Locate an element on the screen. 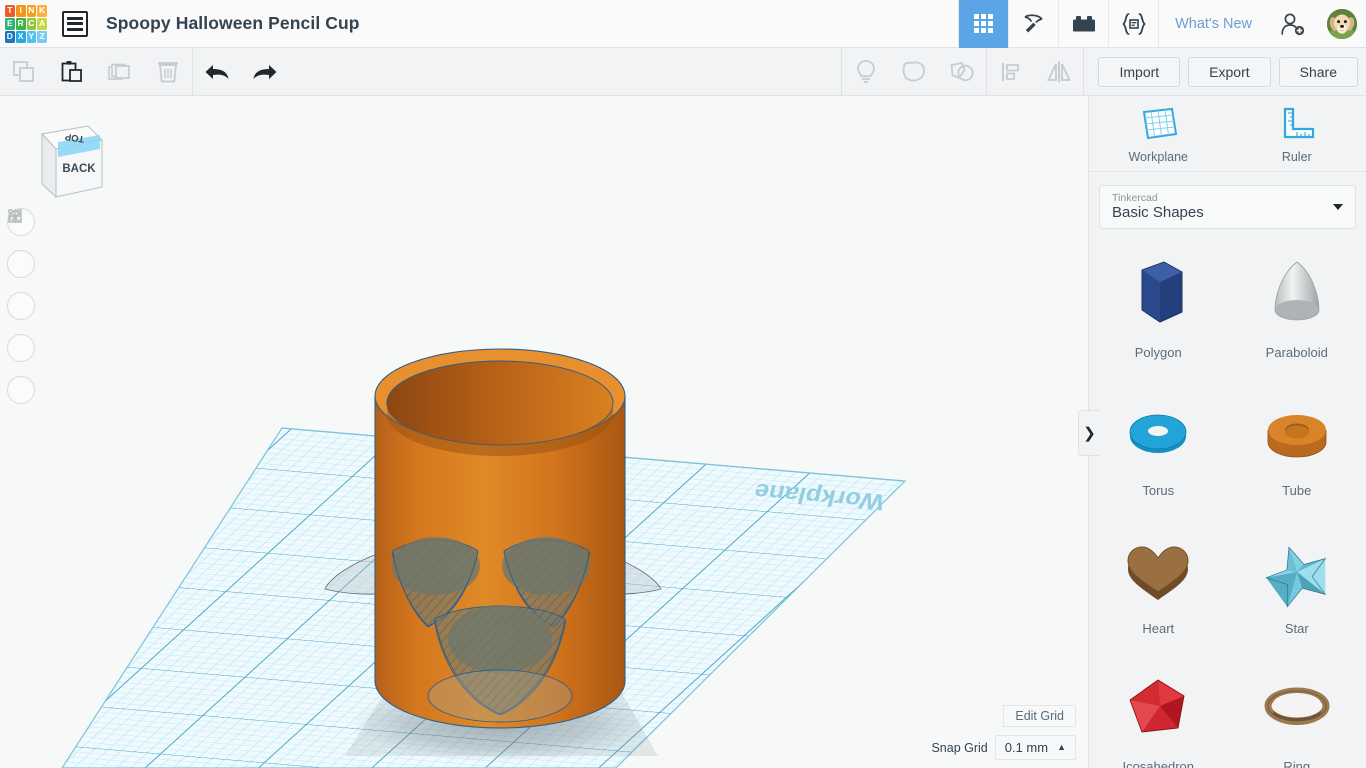 The height and width of the screenshot is (768, 1366). mirror-icon is located at coordinates (1059, 71).